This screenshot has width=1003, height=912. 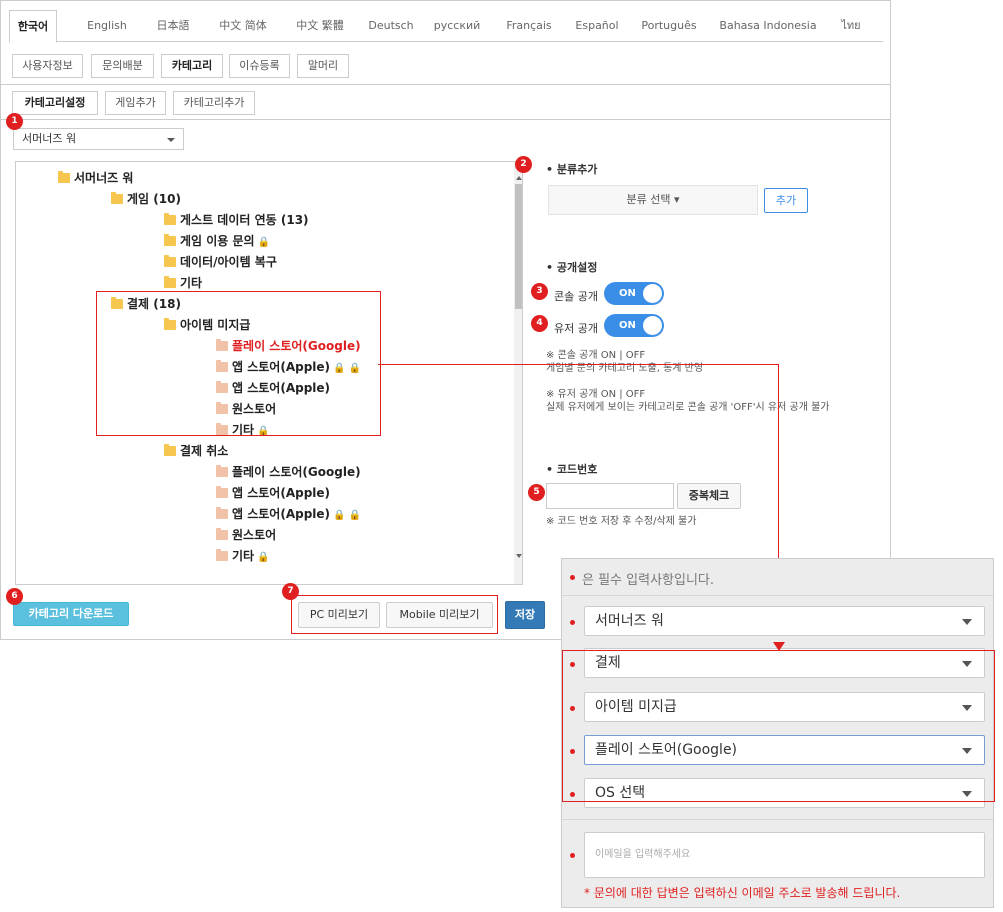 What do you see at coordinates (596, 394) in the screenshot?
I see `user-public-note-title: ※ 유저 공개 ON | OFF` at bounding box center [596, 394].